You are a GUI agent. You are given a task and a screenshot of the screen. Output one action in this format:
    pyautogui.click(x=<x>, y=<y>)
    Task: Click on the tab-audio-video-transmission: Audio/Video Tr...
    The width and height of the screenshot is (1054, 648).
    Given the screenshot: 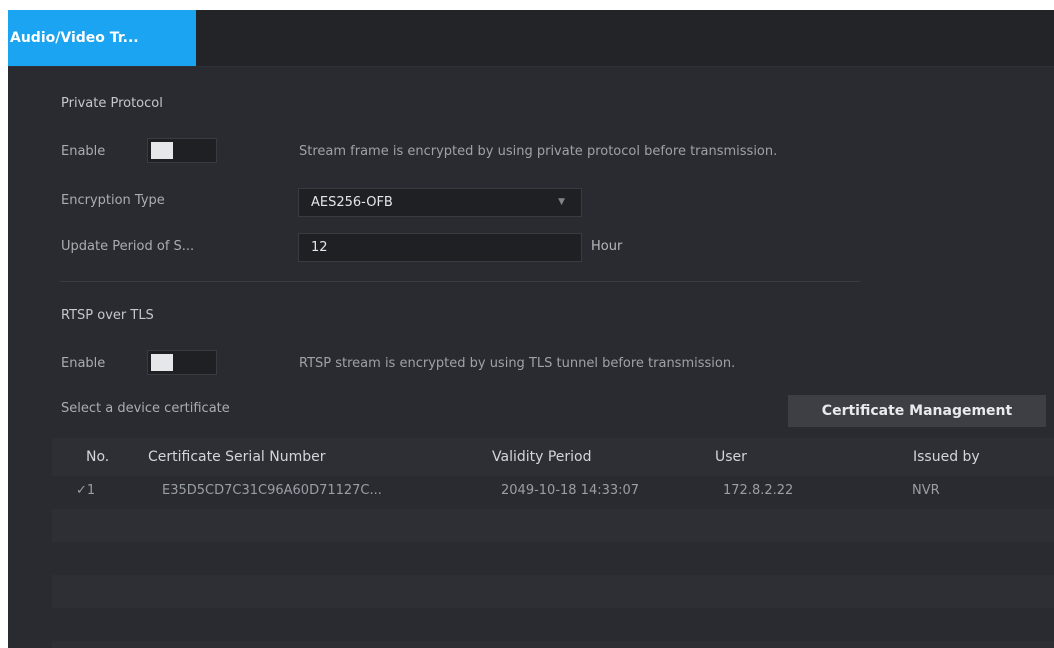 What is the action you would take?
    pyautogui.click(x=102, y=38)
    